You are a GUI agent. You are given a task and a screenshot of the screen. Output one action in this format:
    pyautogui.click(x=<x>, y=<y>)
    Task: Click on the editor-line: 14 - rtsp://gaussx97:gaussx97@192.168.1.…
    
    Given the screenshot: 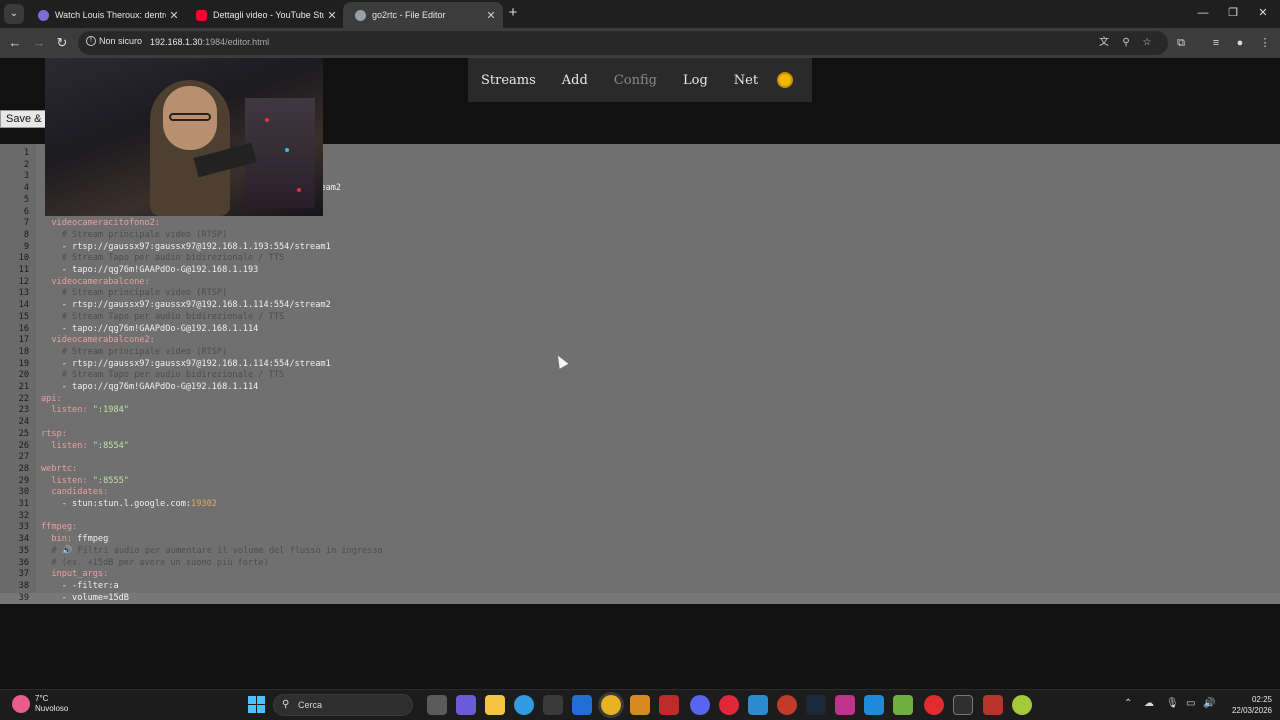 What is the action you would take?
    pyautogui.click(x=640, y=306)
    